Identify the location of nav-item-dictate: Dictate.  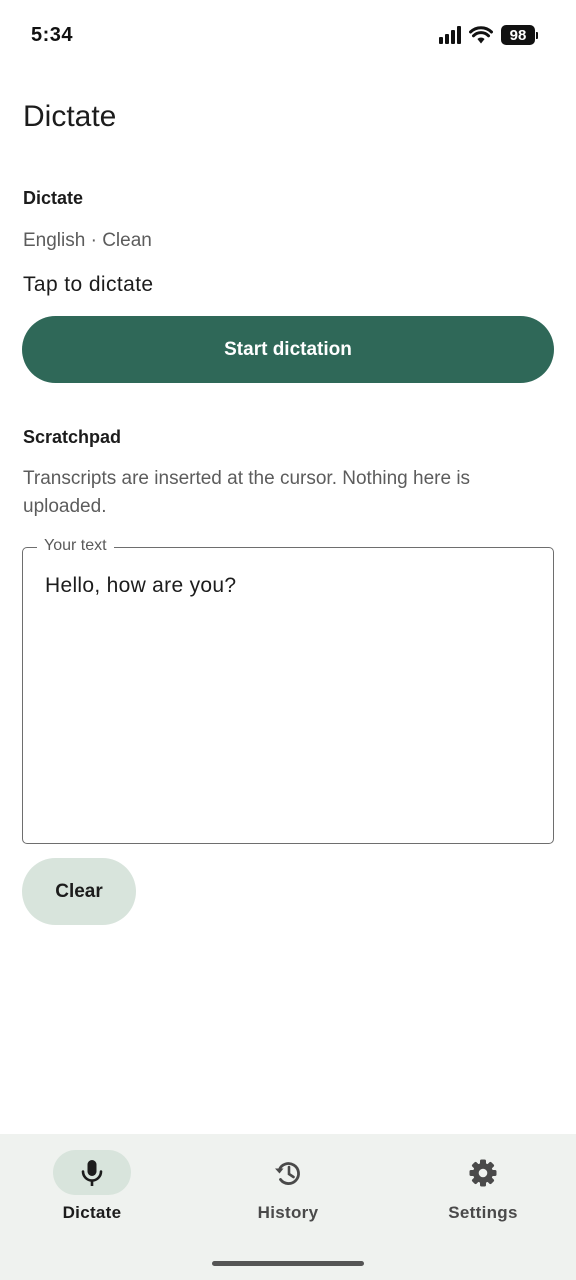
(92, 1190).